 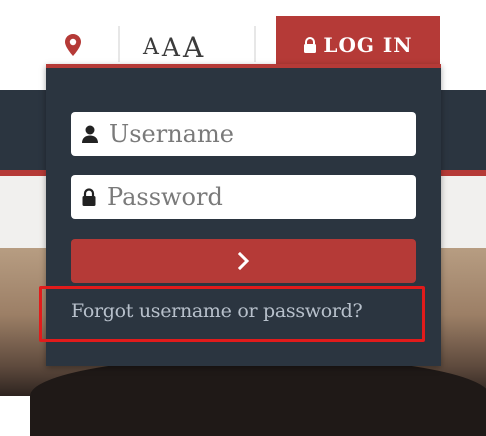 I want to click on text-size-small-button: A, so click(x=151, y=48).